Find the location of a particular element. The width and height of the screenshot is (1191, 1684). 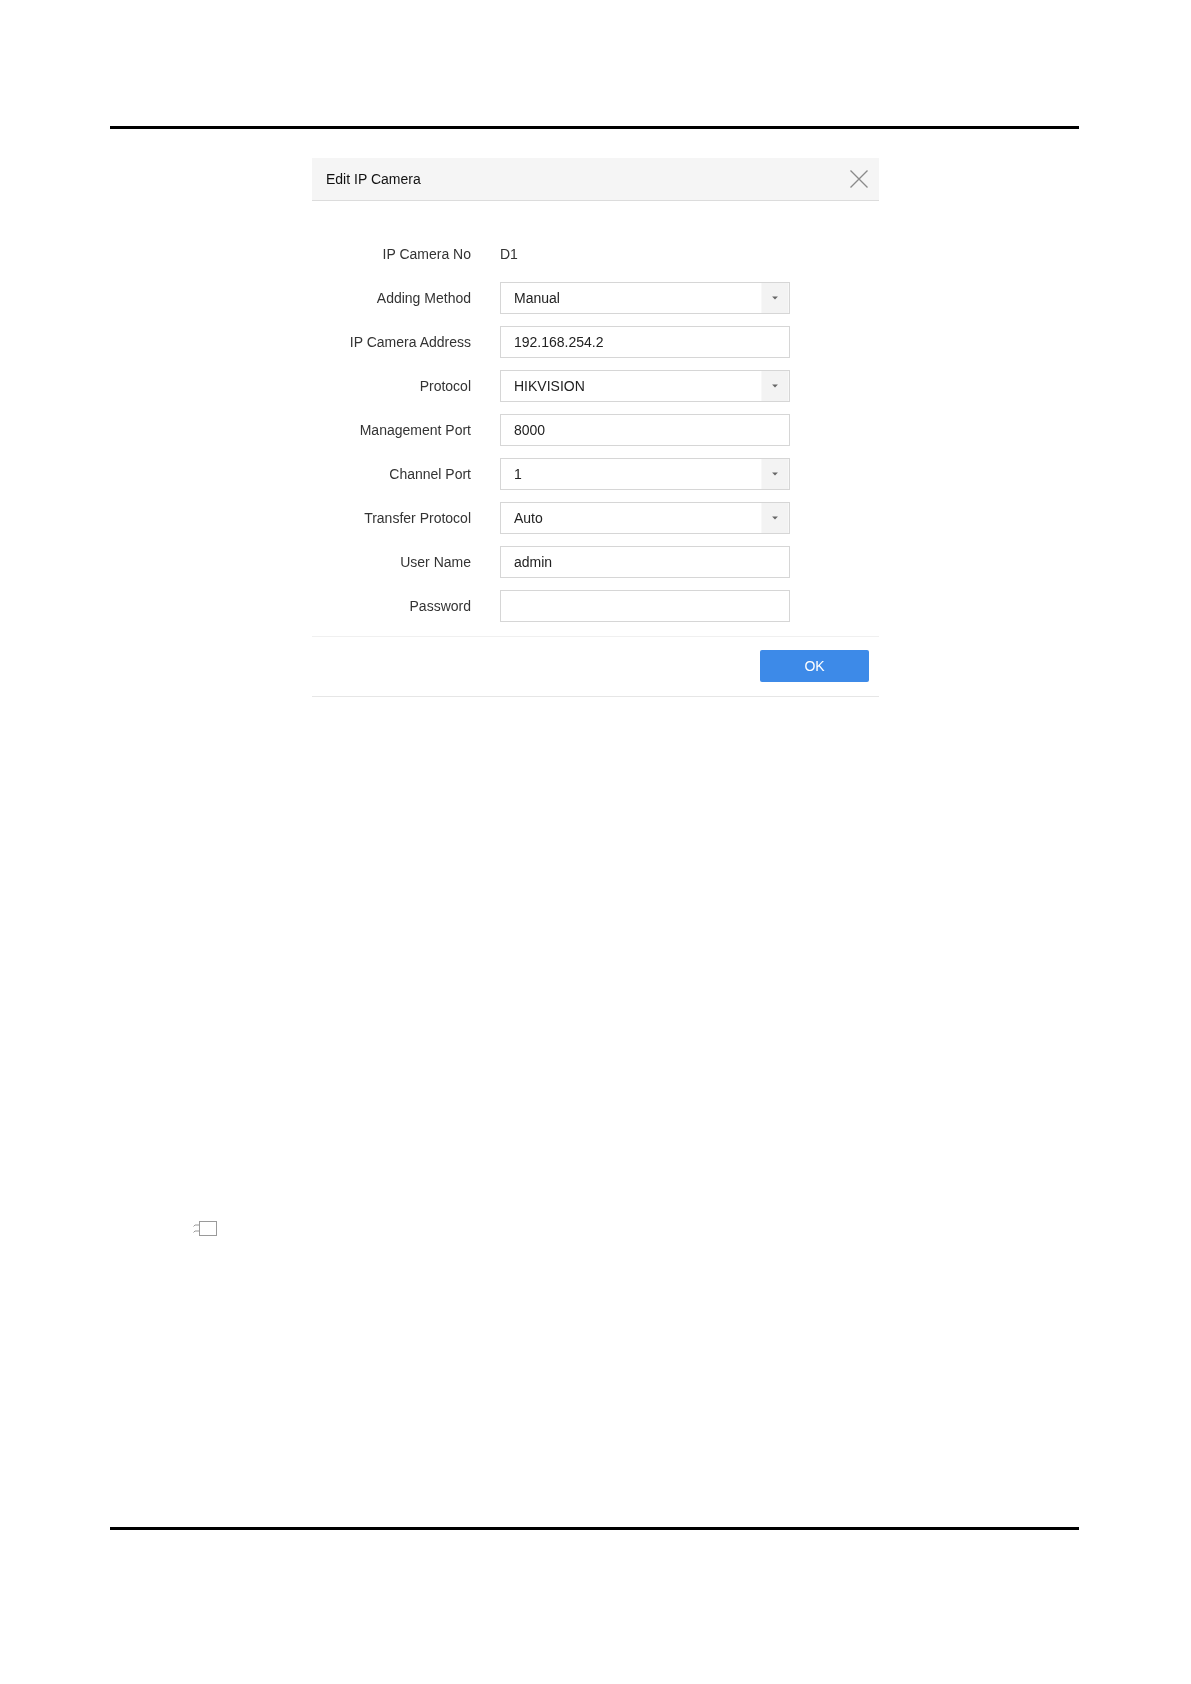

field-label: IP Camera Address is located at coordinates (409, 342).